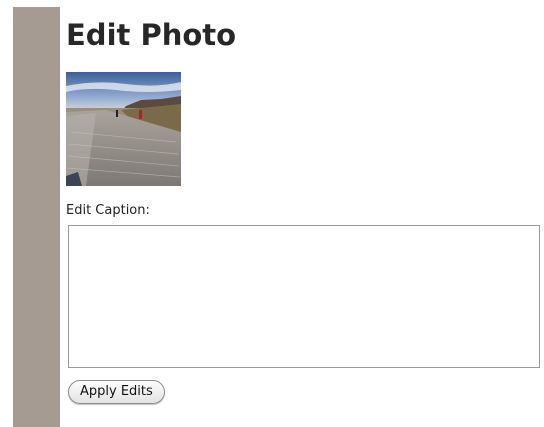  Describe the element at coordinates (123, 129) in the screenshot. I see `photo-thumbnail` at that location.